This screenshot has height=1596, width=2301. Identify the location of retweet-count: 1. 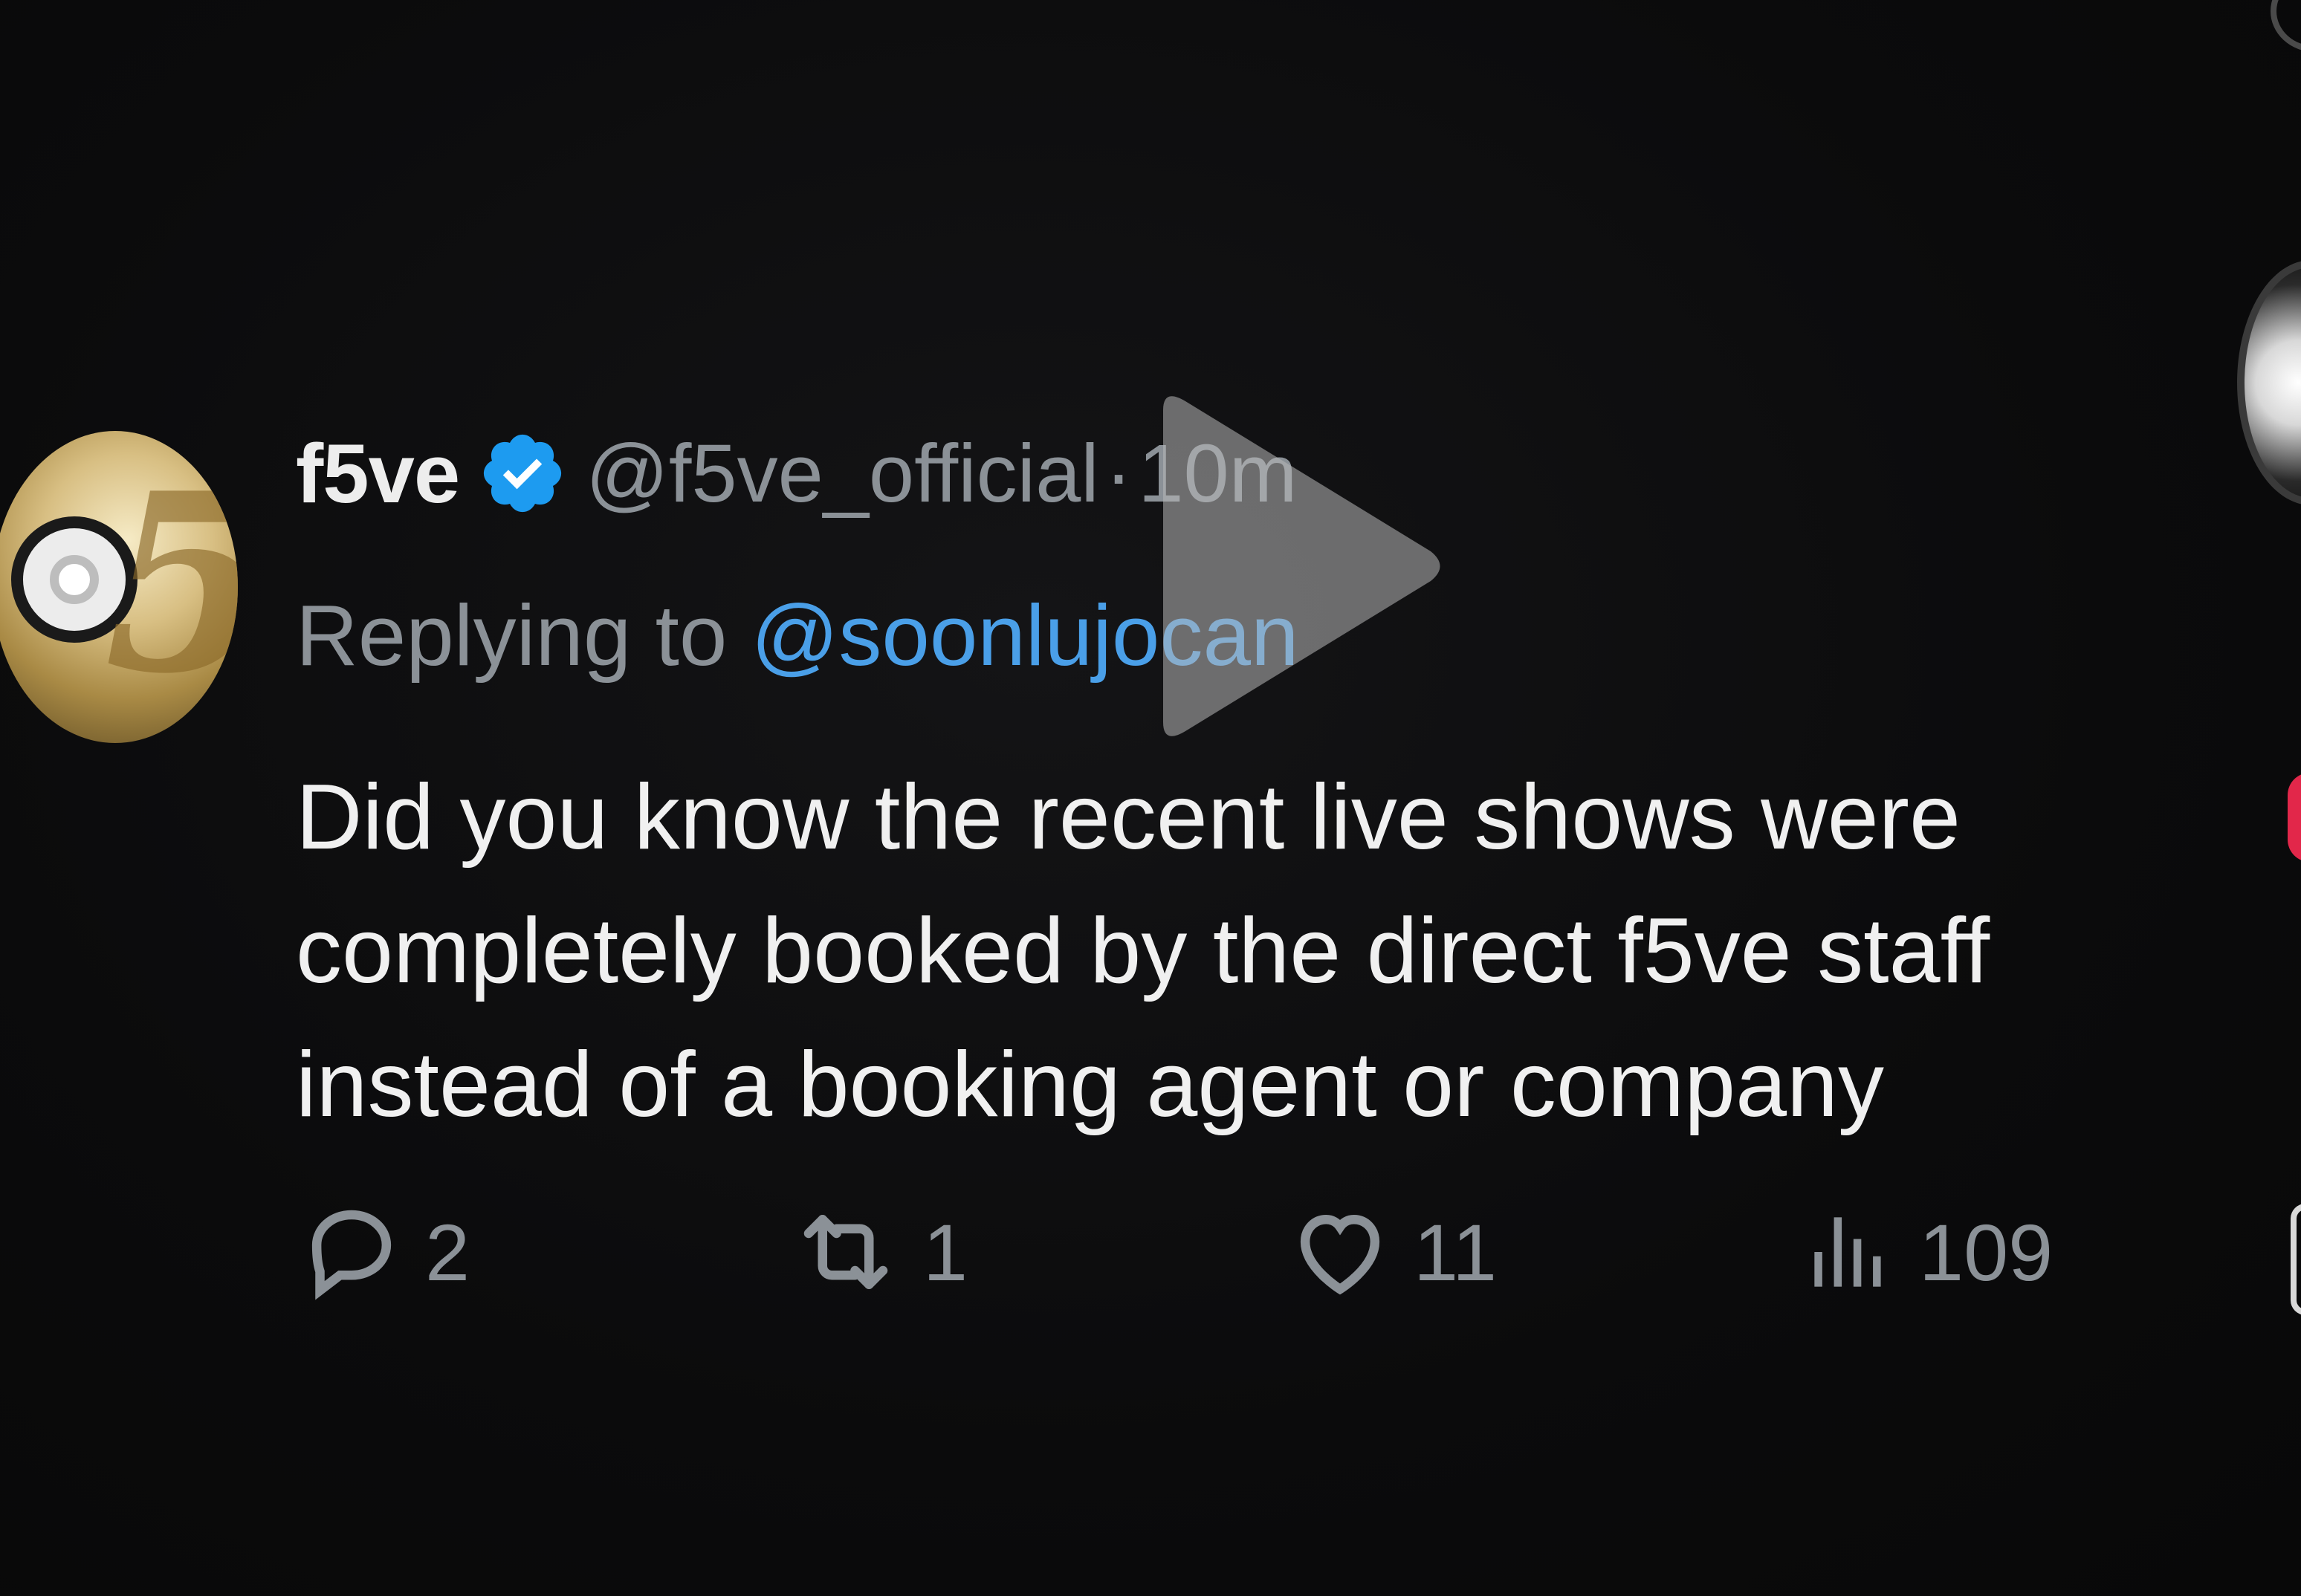
(945, 1252).